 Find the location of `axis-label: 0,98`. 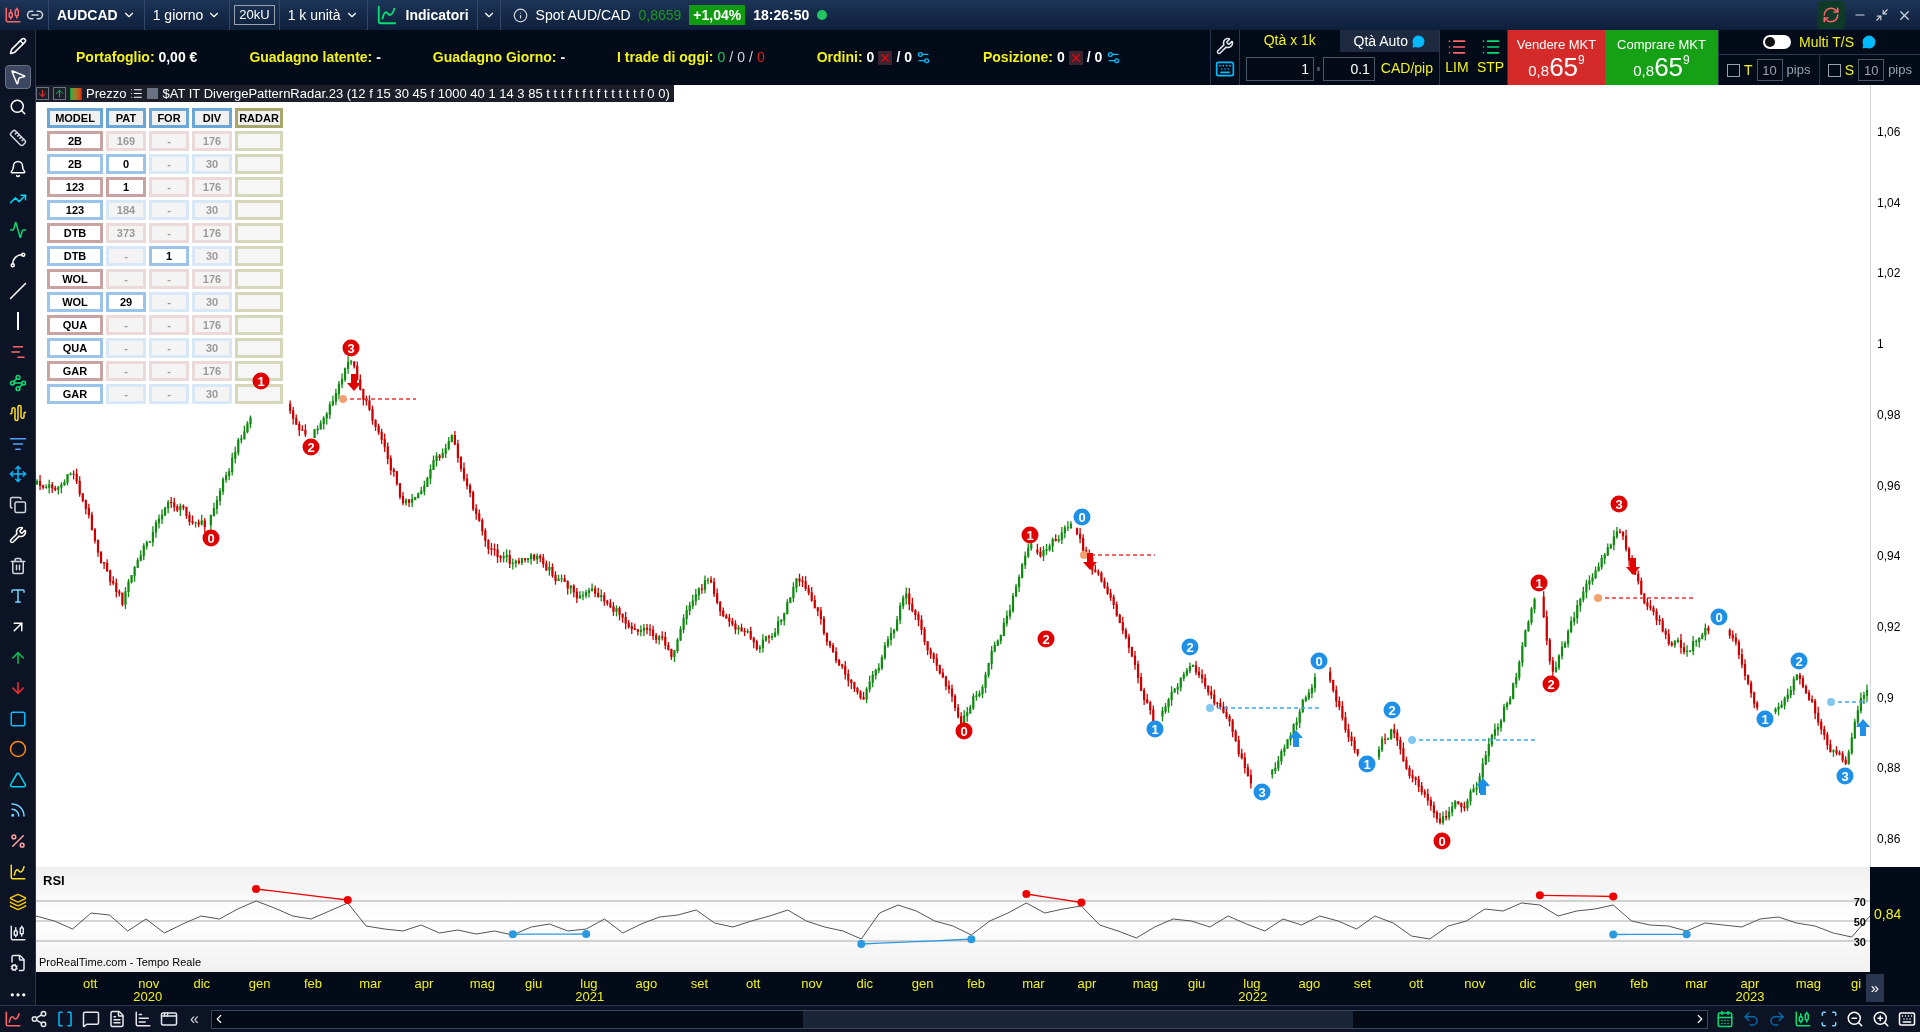

axis-label: 0,98 is located at coordinates (1889, 415).